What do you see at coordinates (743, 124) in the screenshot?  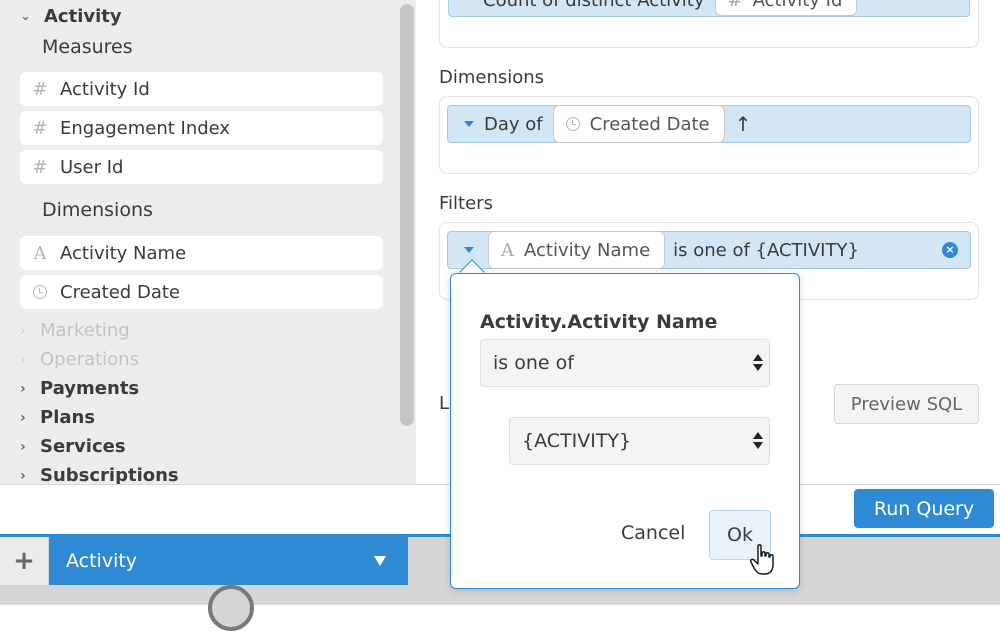 I see `sort-arrow-icon: ↑` at bounding box center [743, 124].